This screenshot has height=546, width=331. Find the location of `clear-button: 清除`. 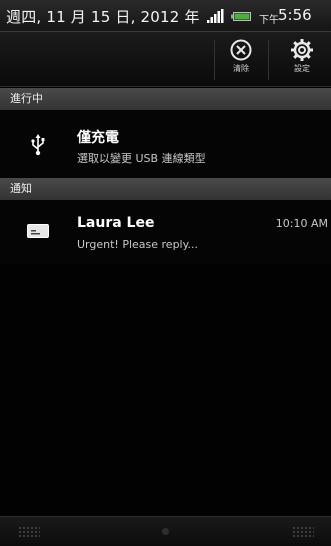

clear-button: 清除 is located at coordinates (241, 59).